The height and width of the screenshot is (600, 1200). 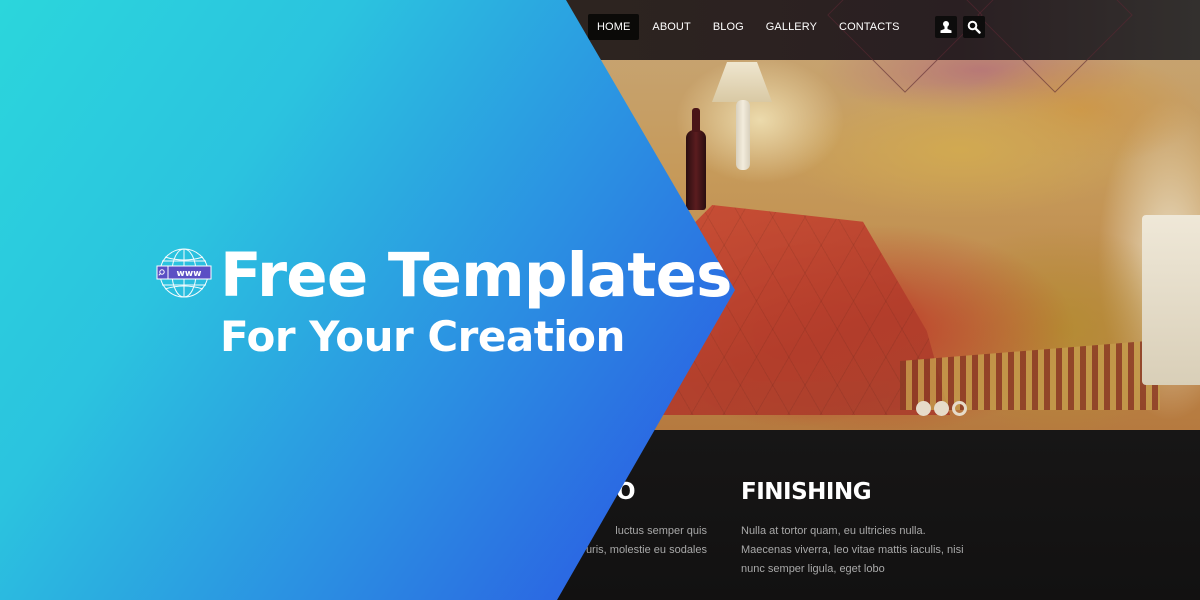 I want to click on user-icon, so click(x=946, y=27).